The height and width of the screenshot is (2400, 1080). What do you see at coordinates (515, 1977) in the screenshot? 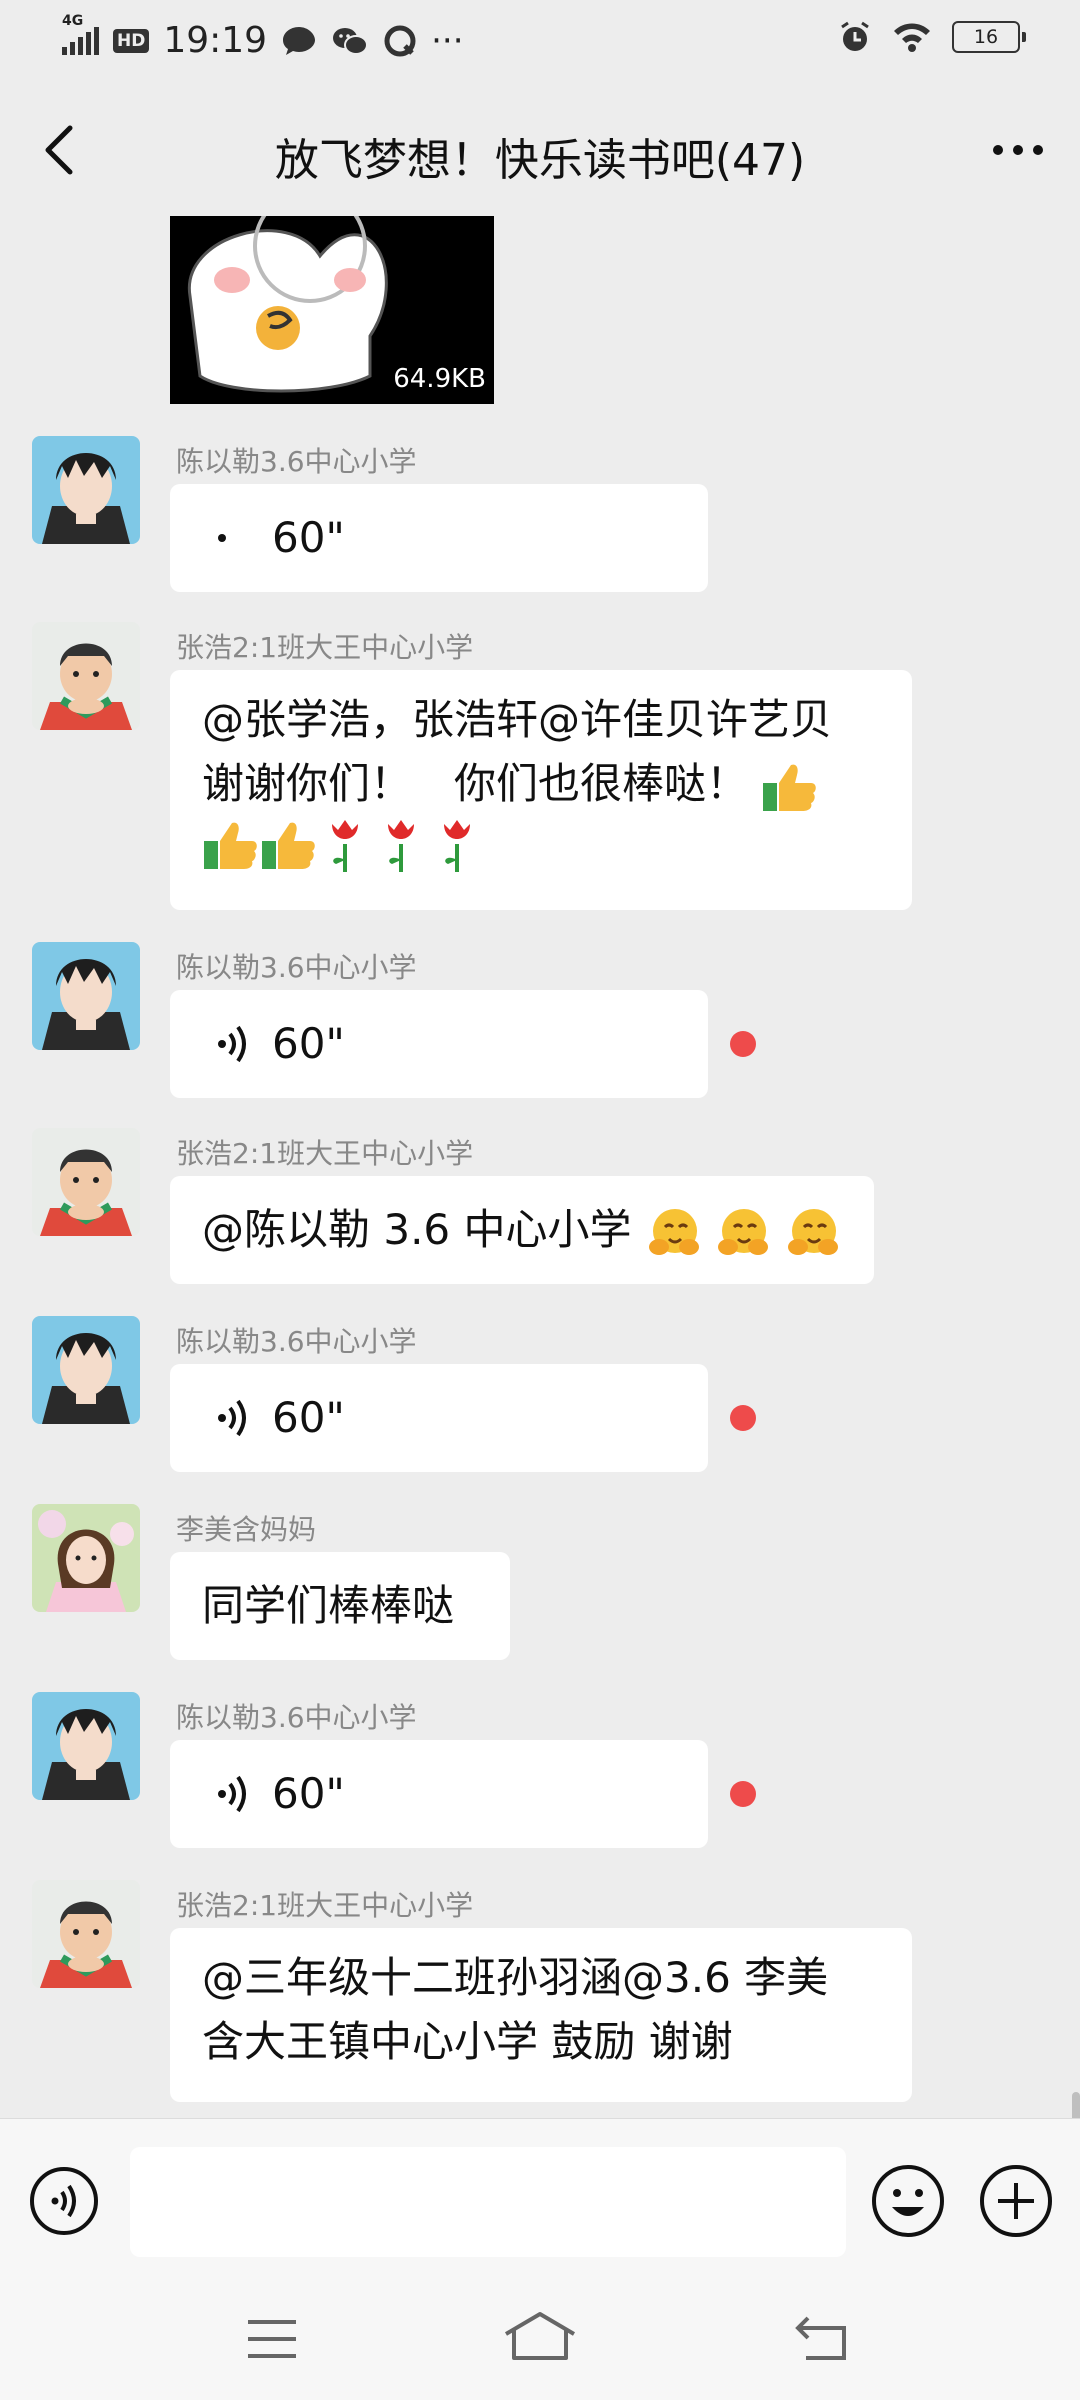
I see `message-line: @三年级十二班孙羽涵@3.6 李美` at bounding box center [515, 1977].